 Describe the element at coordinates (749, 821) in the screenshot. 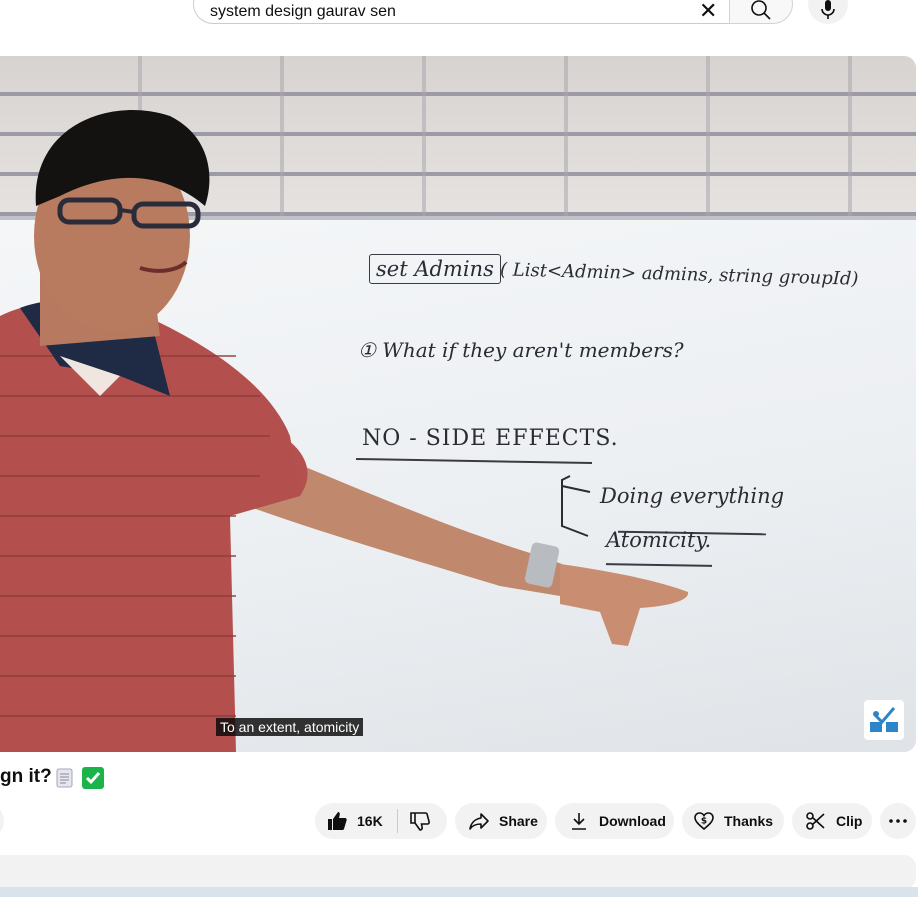

I see `thanks-label: Thanks` at that location.